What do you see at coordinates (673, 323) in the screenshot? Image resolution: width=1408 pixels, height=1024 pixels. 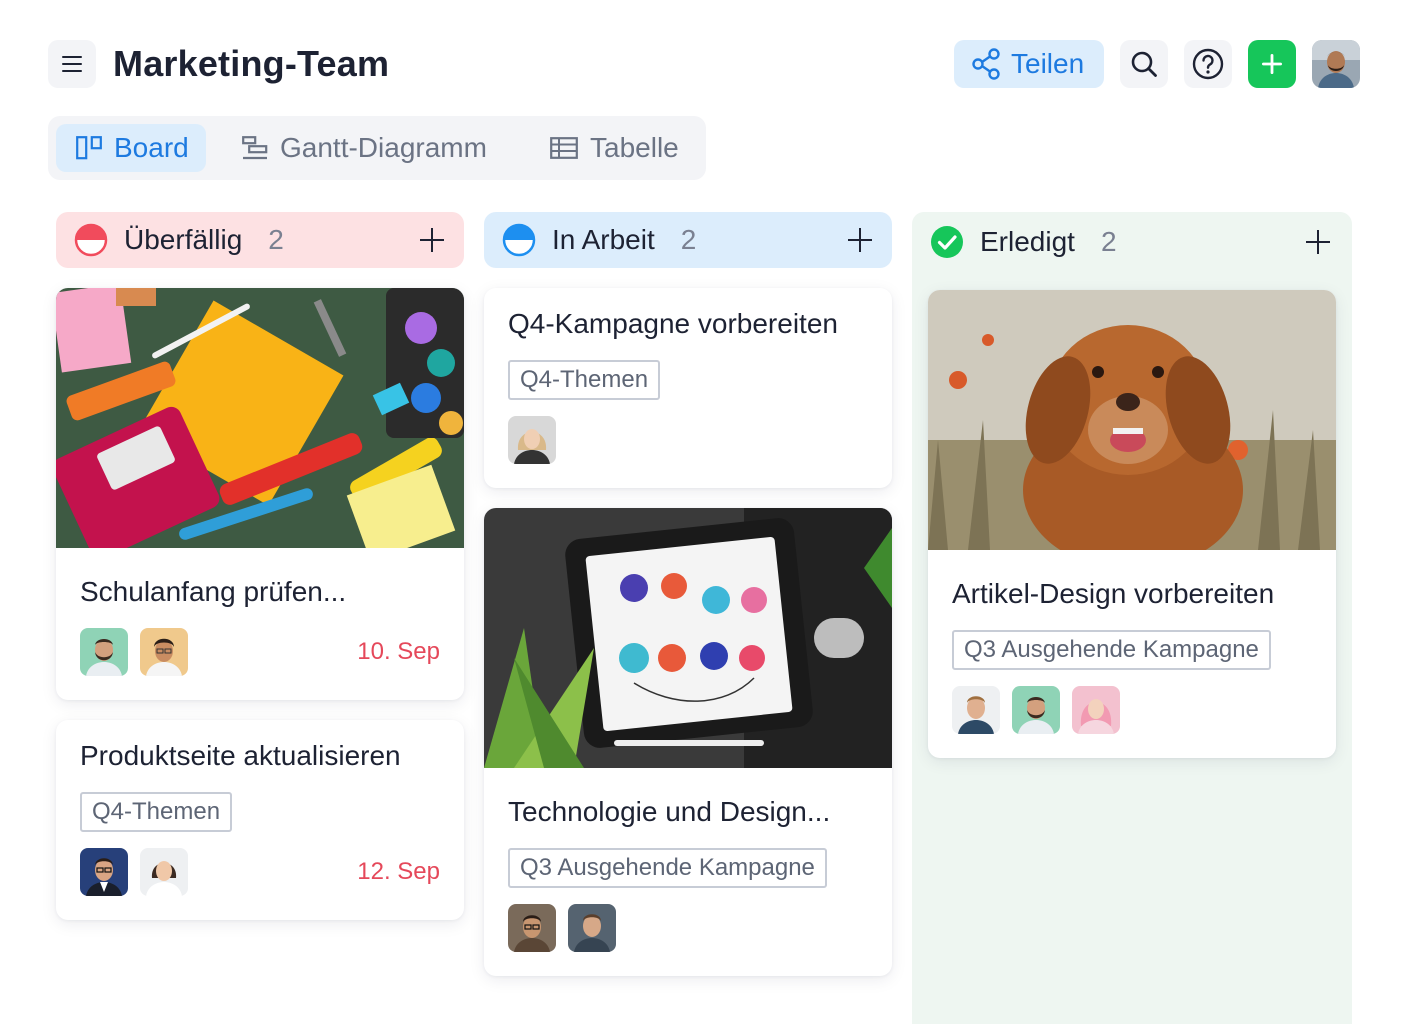 I see `card-title: Q4-Kampagne vorbereiten` at bounding box center [673, 323].